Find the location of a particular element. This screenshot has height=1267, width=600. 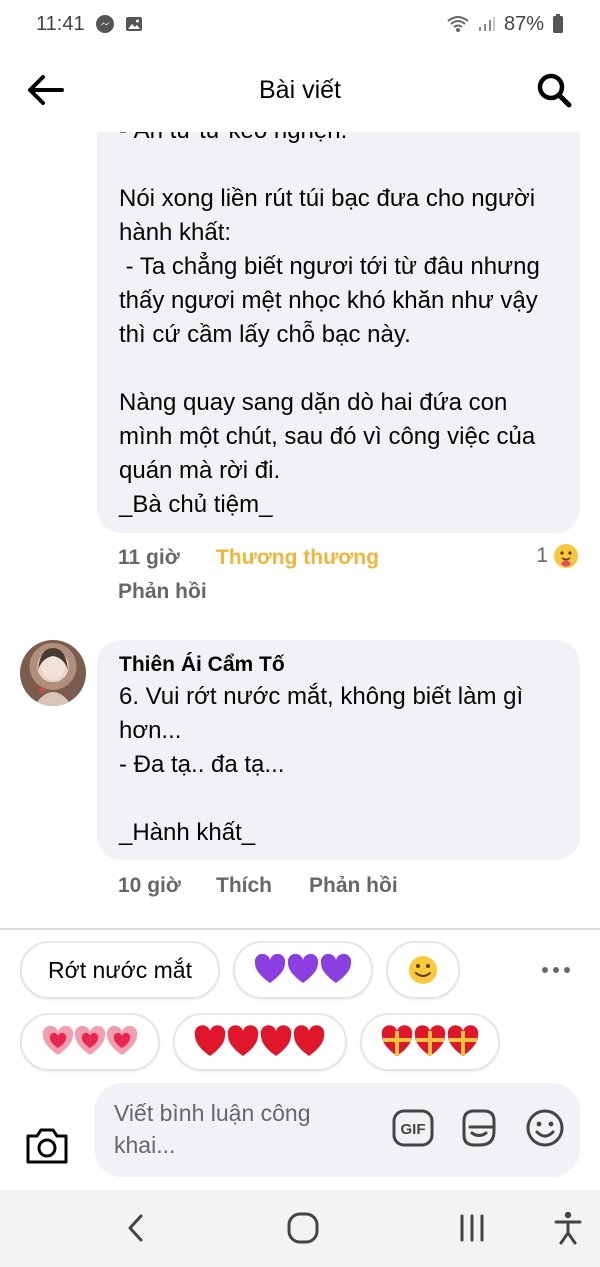

status-bar: 11:41 87% is located at coordinates (300, 24).